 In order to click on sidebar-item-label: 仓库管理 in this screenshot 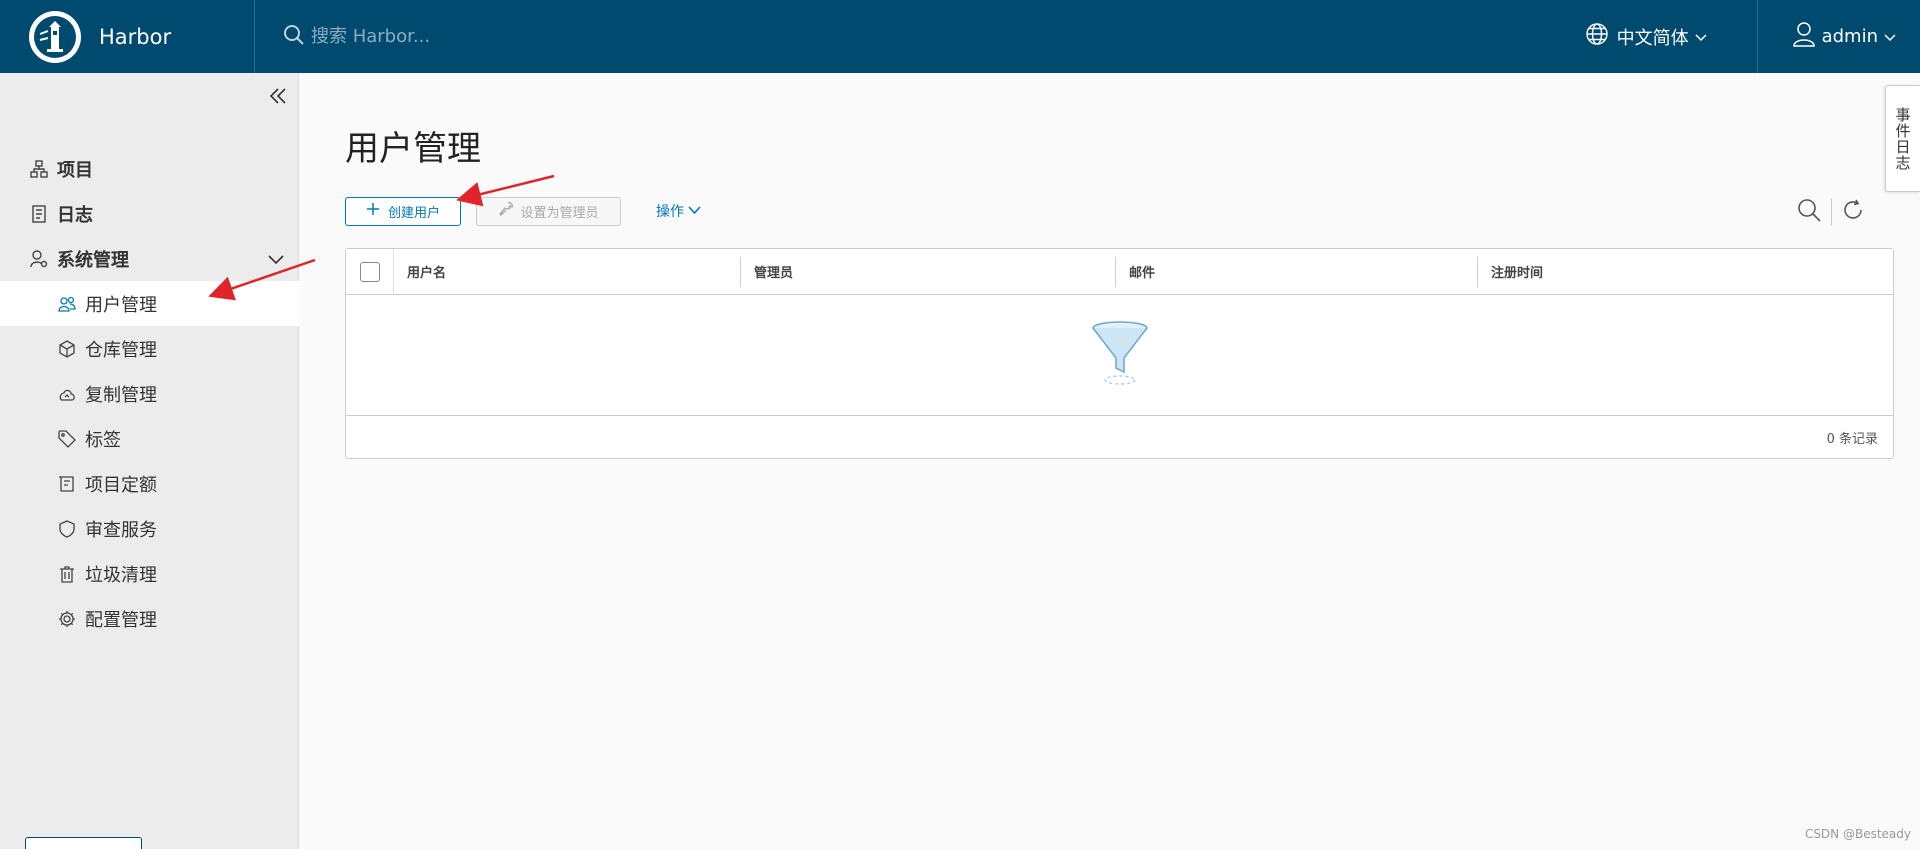, I will do `click(121, 350)`.